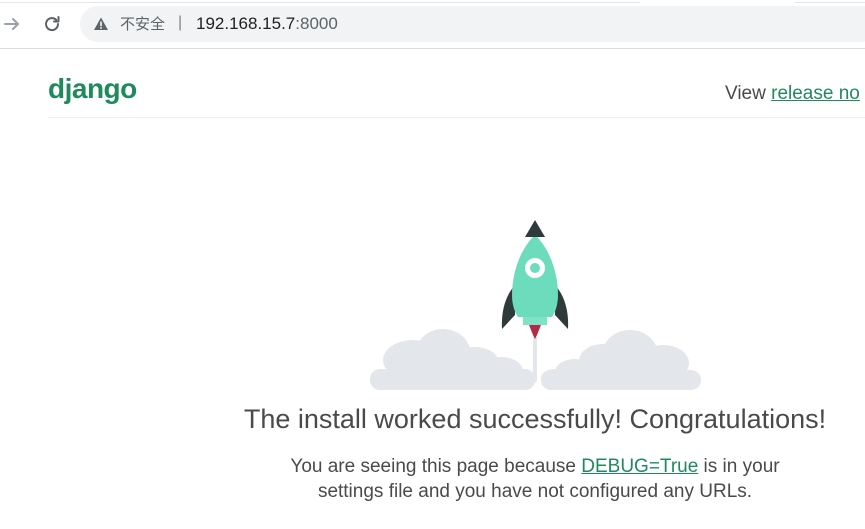  What do you see at coordinates (436, 466) in the screenshot?
I see `explanation-text-start: You are seeing this page because` at bounding box center [436, 466].